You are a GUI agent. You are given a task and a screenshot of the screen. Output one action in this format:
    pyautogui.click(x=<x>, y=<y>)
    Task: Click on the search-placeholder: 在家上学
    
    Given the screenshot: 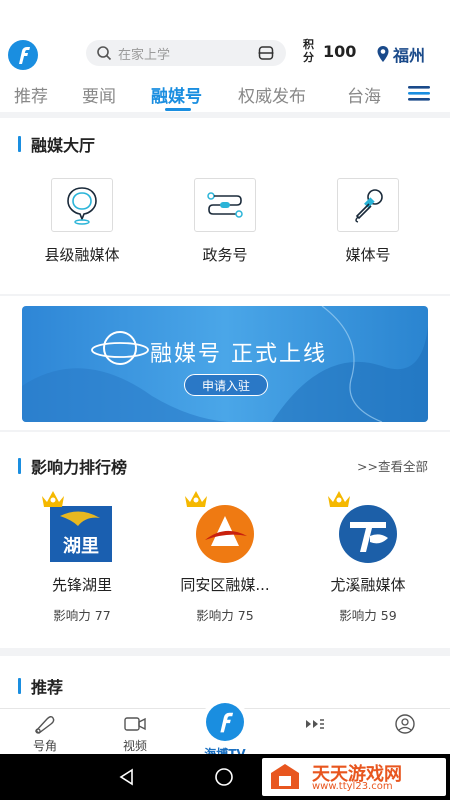 What is the action you would take?
    pyautogui.click(x=144, y=55)
    